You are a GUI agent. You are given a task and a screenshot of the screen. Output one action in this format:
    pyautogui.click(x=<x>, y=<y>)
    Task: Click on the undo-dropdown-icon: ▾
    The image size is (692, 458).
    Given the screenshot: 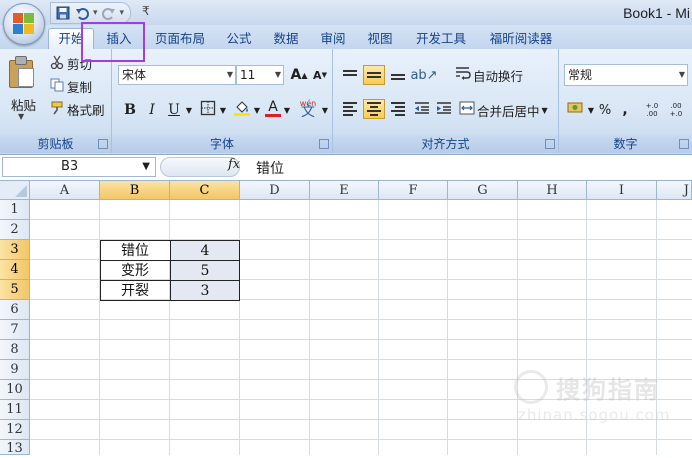 What is the action you would take?
    pyautogui.click(x=95, y=13)
    